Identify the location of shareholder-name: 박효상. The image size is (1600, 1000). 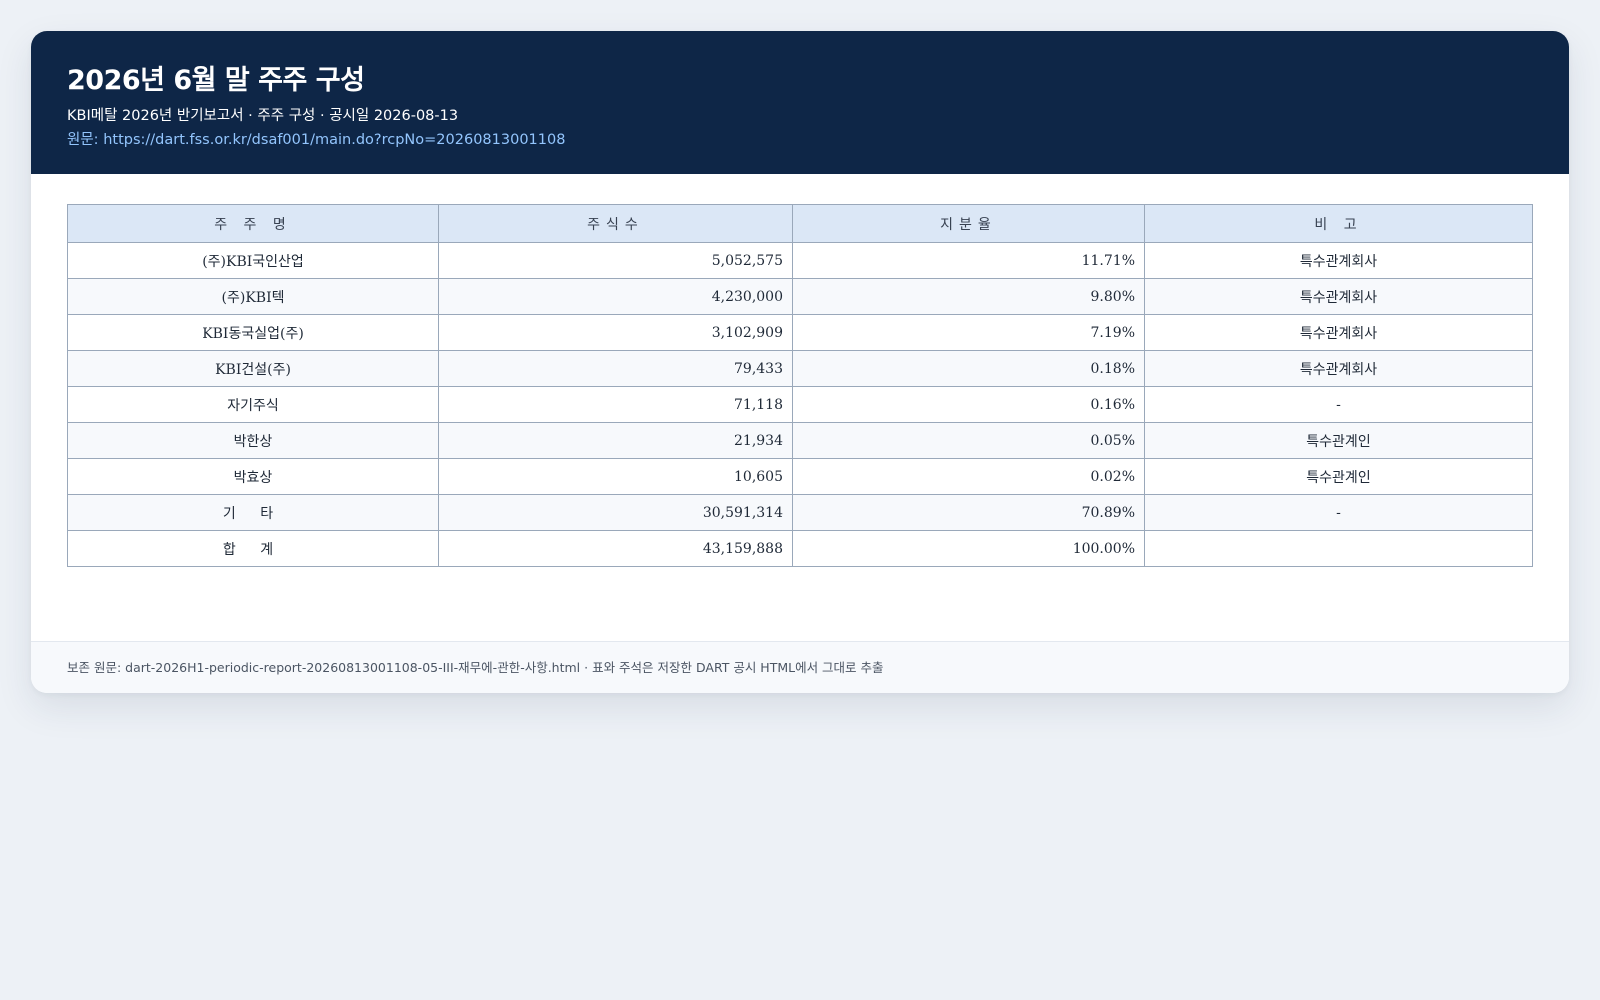
(253, 476).